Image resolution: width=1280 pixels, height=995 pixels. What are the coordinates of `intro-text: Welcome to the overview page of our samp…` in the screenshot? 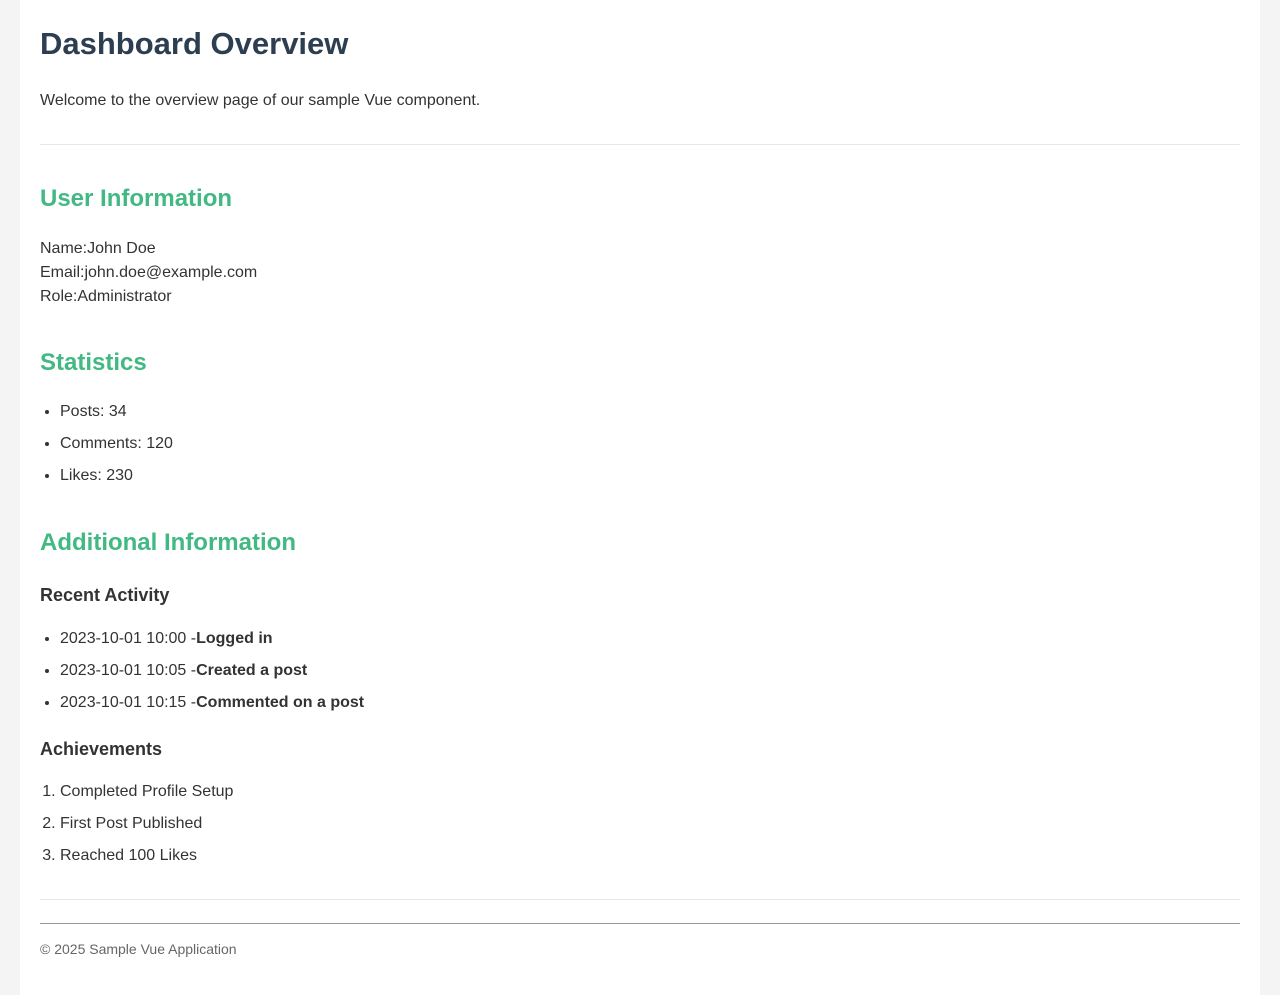 It's located at (260, 100).